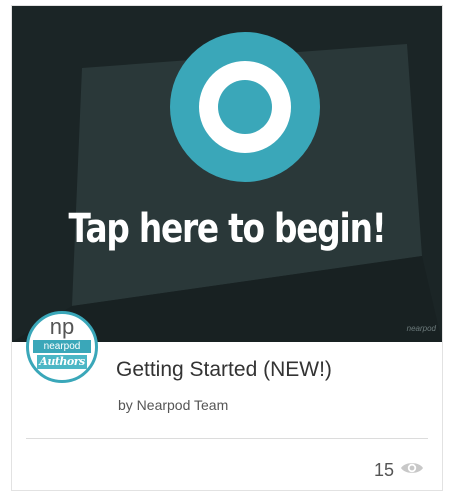 The height and width of the screenshot is (498, 451). I want to click on eye-icon, so click(412, 470).